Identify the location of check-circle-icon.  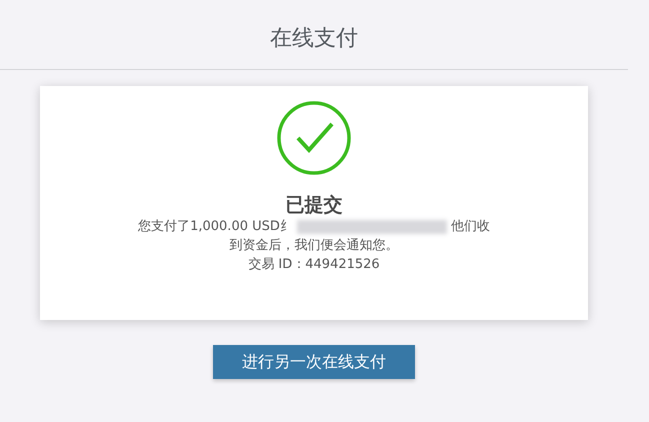
(314, 138).